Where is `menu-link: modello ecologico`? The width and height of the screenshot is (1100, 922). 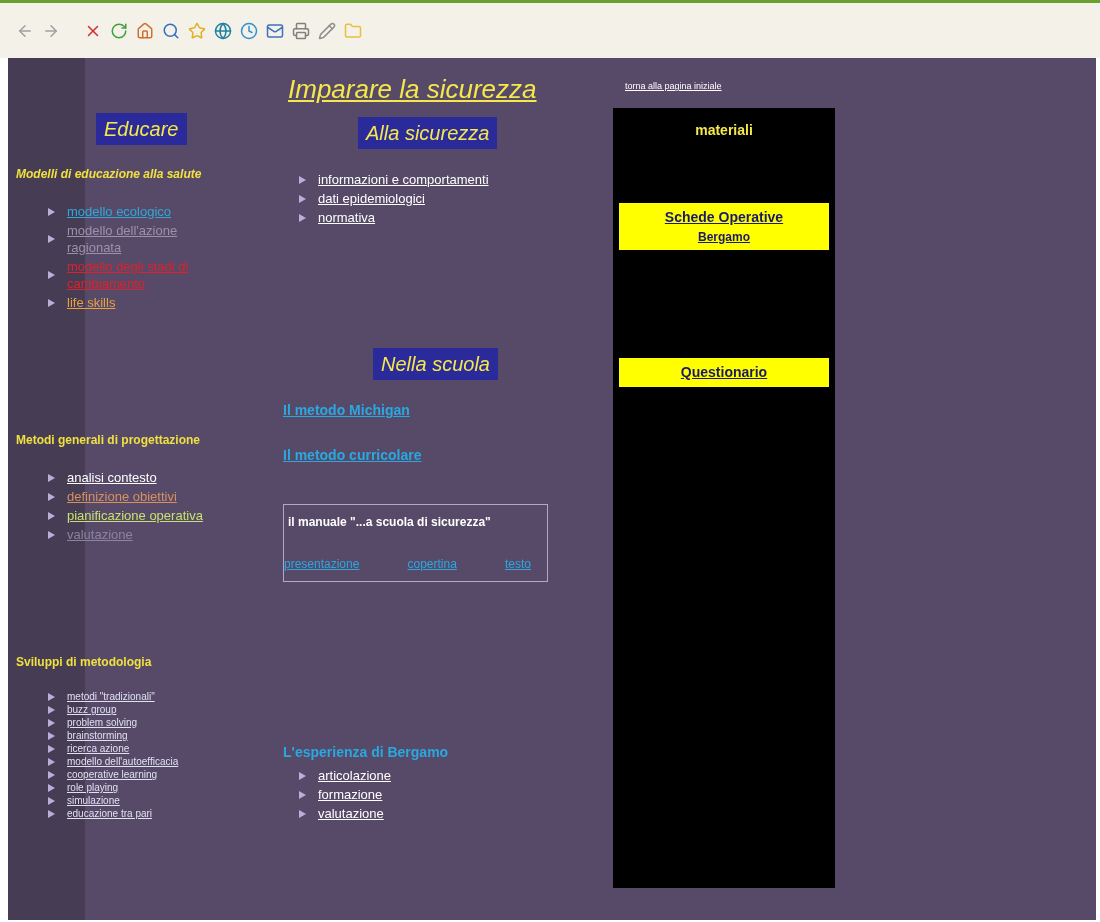 menu-link: modello ecologico is located at coordinates (119, 211).